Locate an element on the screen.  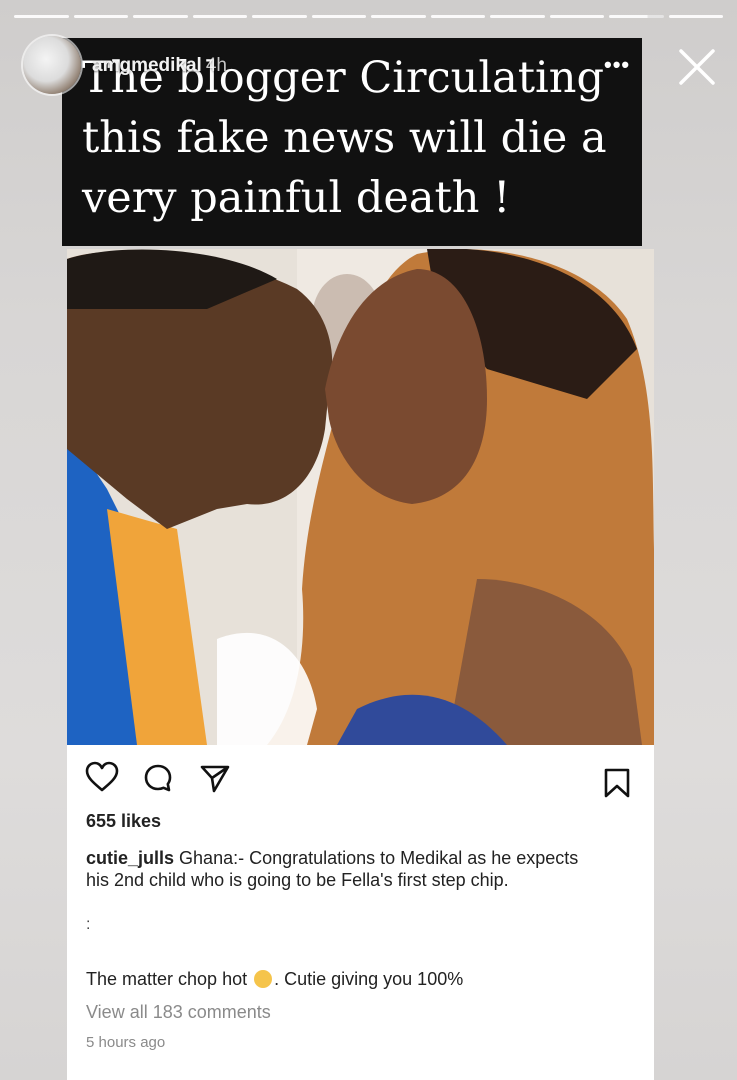
heart-icon is located at coordinates (102, 777).